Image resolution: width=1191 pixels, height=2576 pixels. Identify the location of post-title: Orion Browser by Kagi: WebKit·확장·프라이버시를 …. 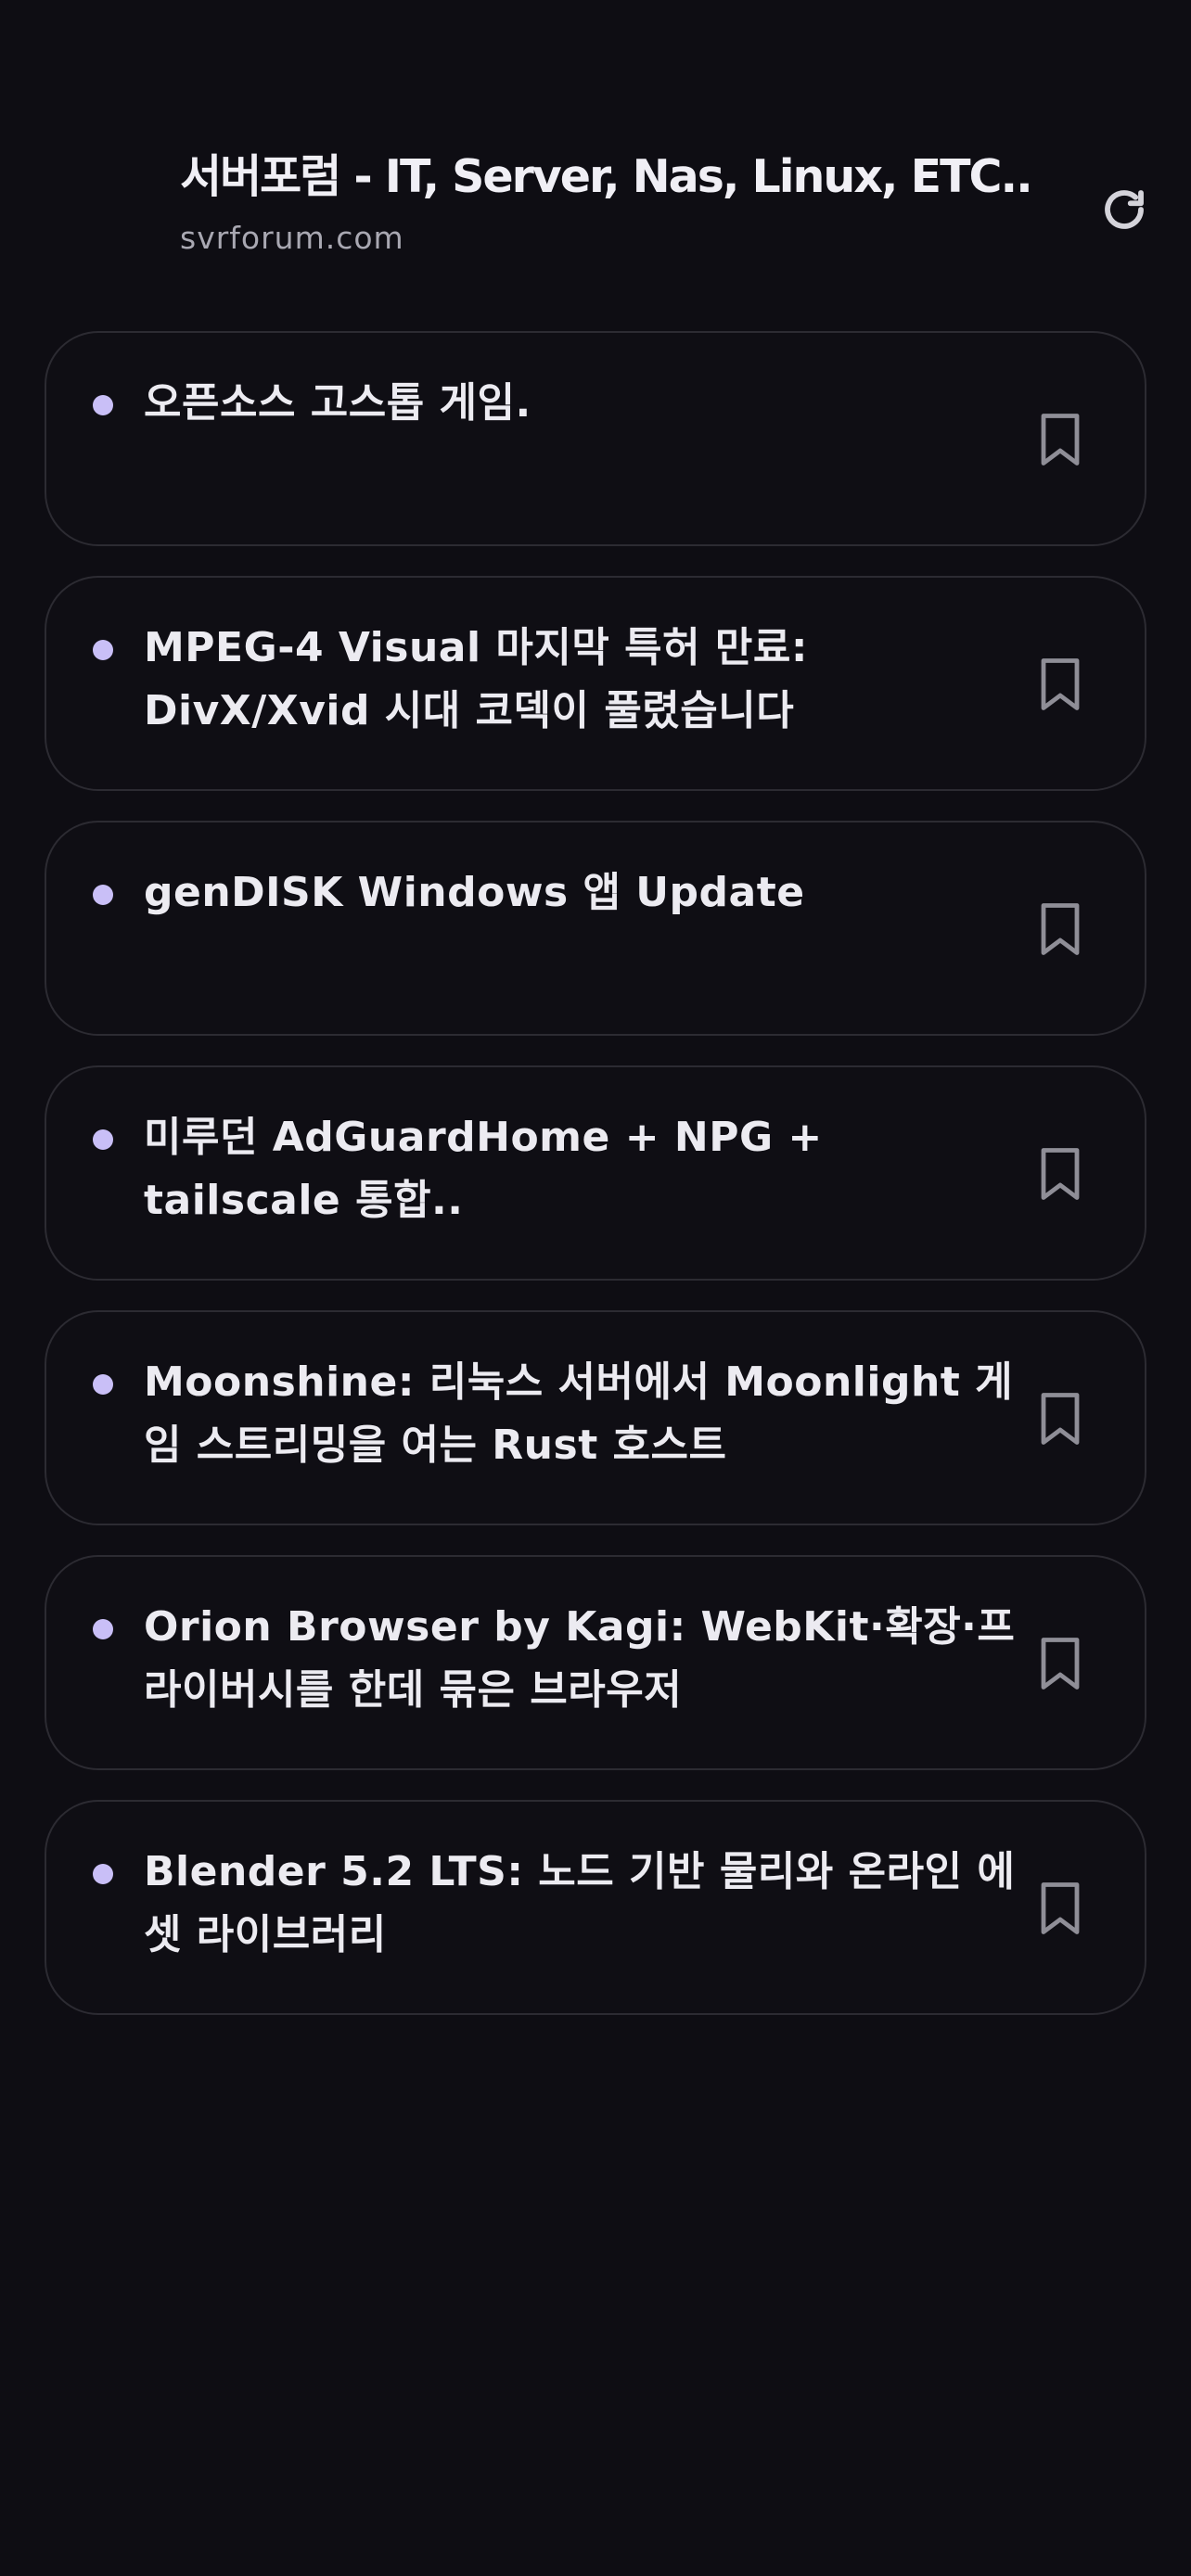
(580, 1659).